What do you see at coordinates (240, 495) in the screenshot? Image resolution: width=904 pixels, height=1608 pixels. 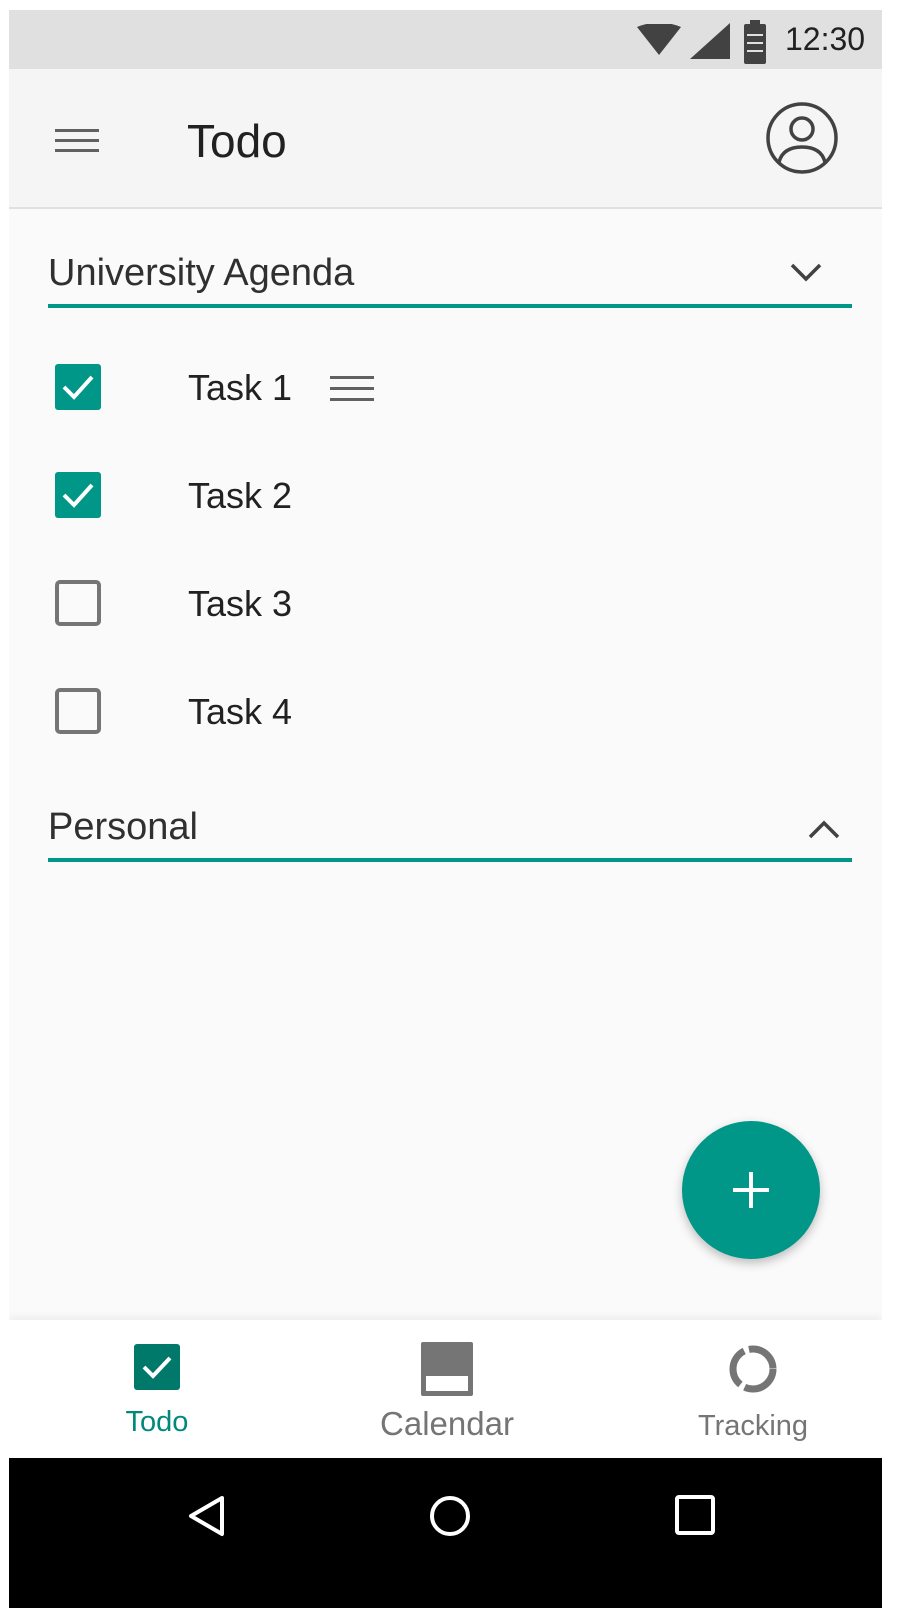 I see `task-label: Task 2` at bounding box center [240, 495].